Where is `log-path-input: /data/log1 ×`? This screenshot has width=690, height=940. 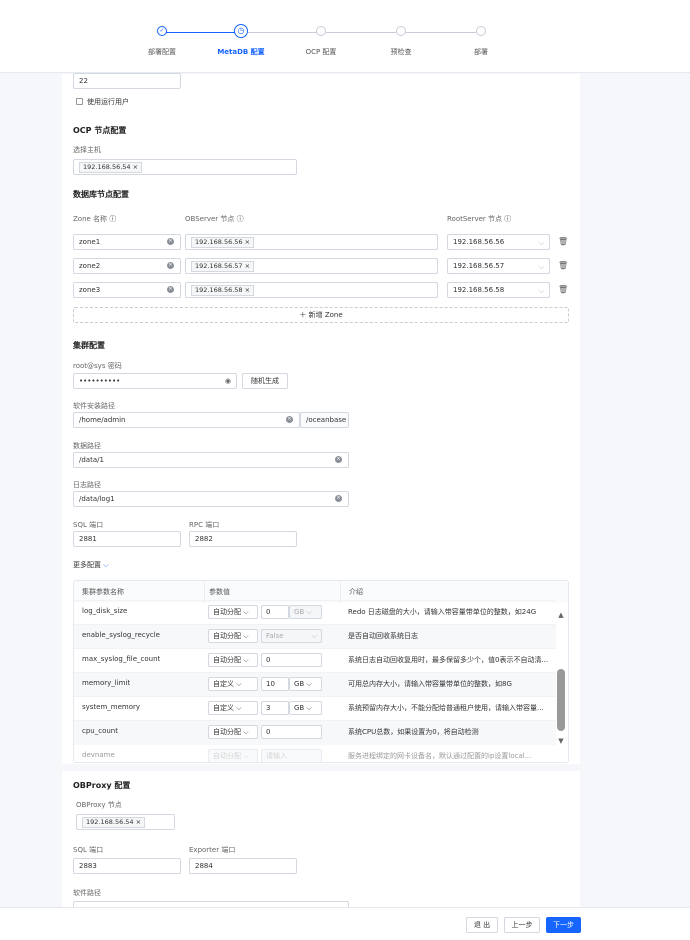 log-path-input: /data/log1 × is located at coordinates (211, 499).